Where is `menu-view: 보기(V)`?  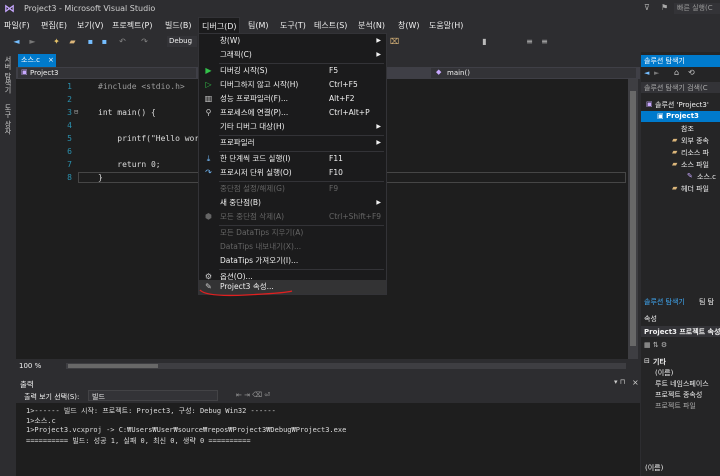 menu-view: 보기(V) is located at coordinates (90, 25).